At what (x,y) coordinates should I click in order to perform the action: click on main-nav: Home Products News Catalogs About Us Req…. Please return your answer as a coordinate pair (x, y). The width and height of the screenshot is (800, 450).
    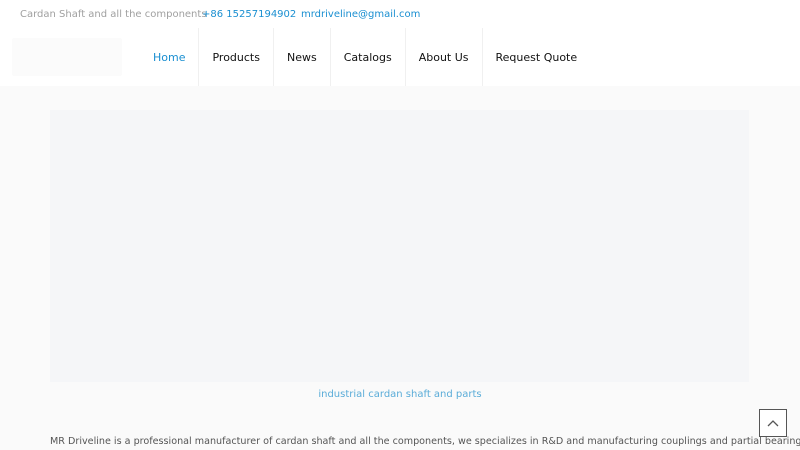
    Looking at the image, I should click on (365, 57).